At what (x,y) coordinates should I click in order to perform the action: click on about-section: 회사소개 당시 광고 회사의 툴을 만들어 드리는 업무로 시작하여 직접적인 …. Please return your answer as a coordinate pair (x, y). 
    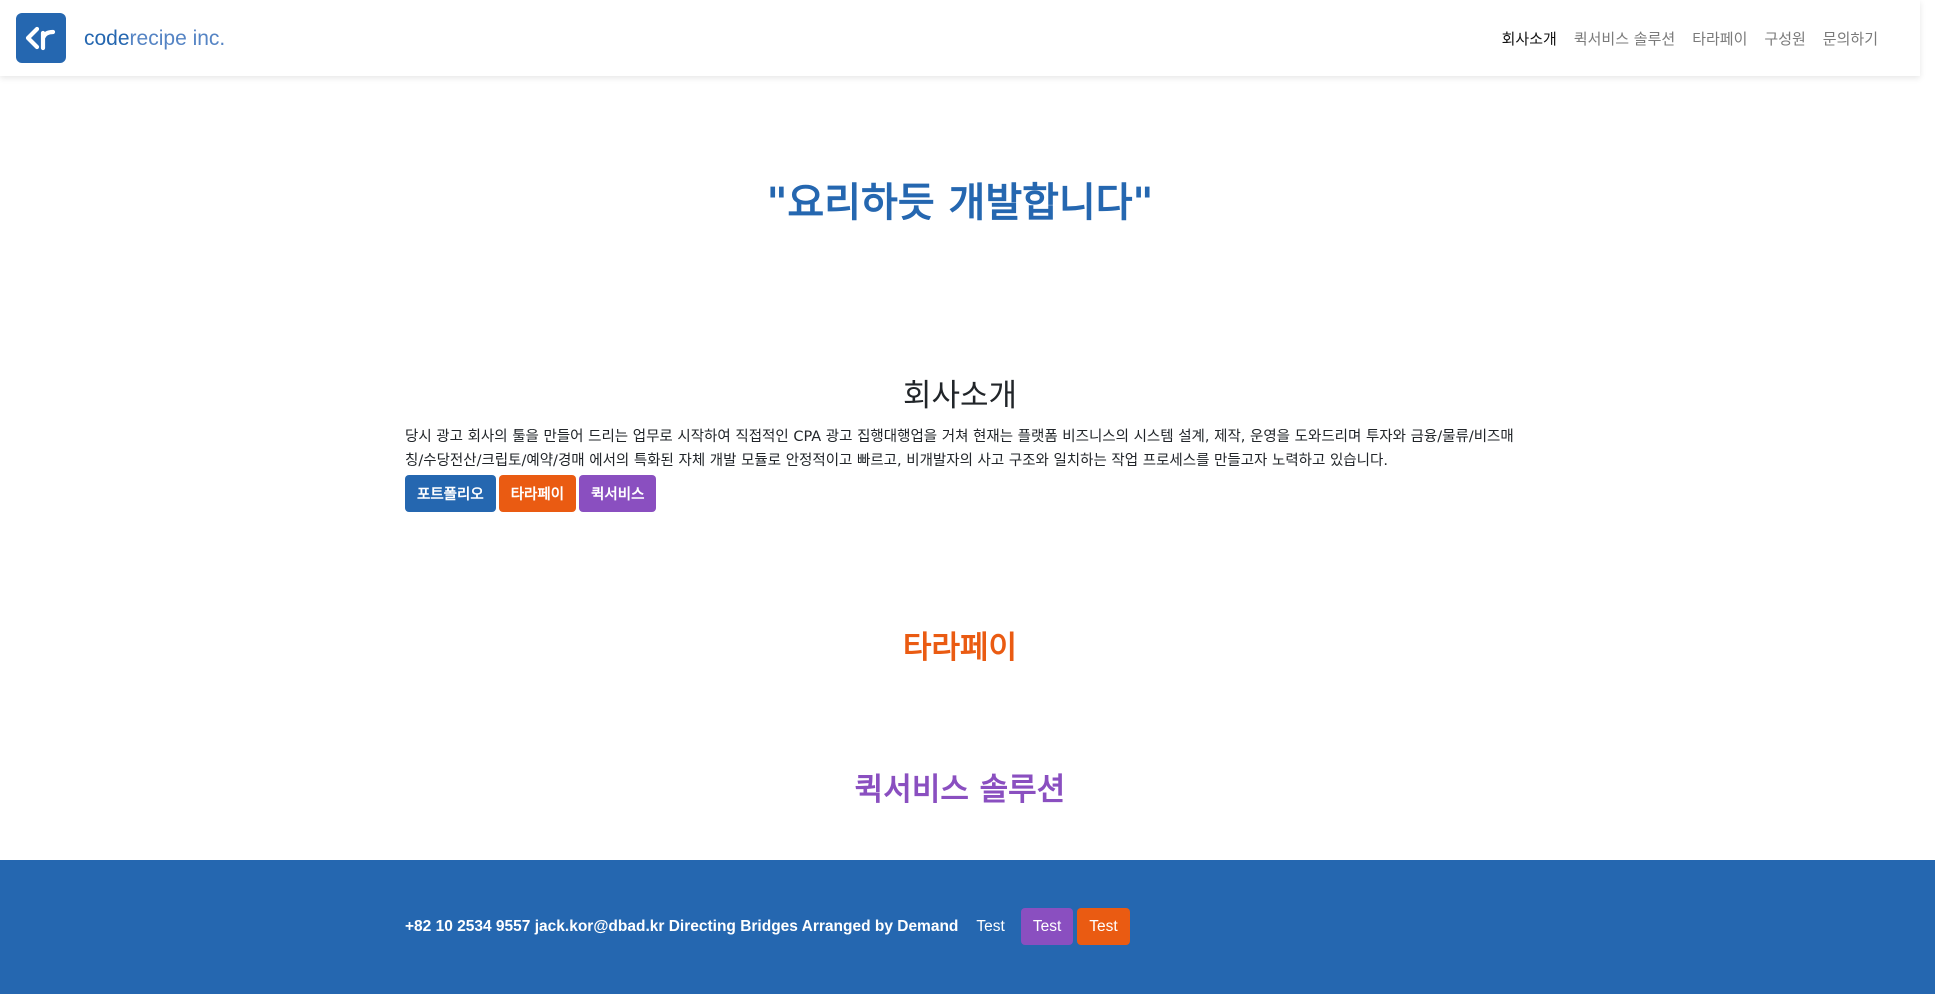
    Looking at the image, I should click on (960, 441).